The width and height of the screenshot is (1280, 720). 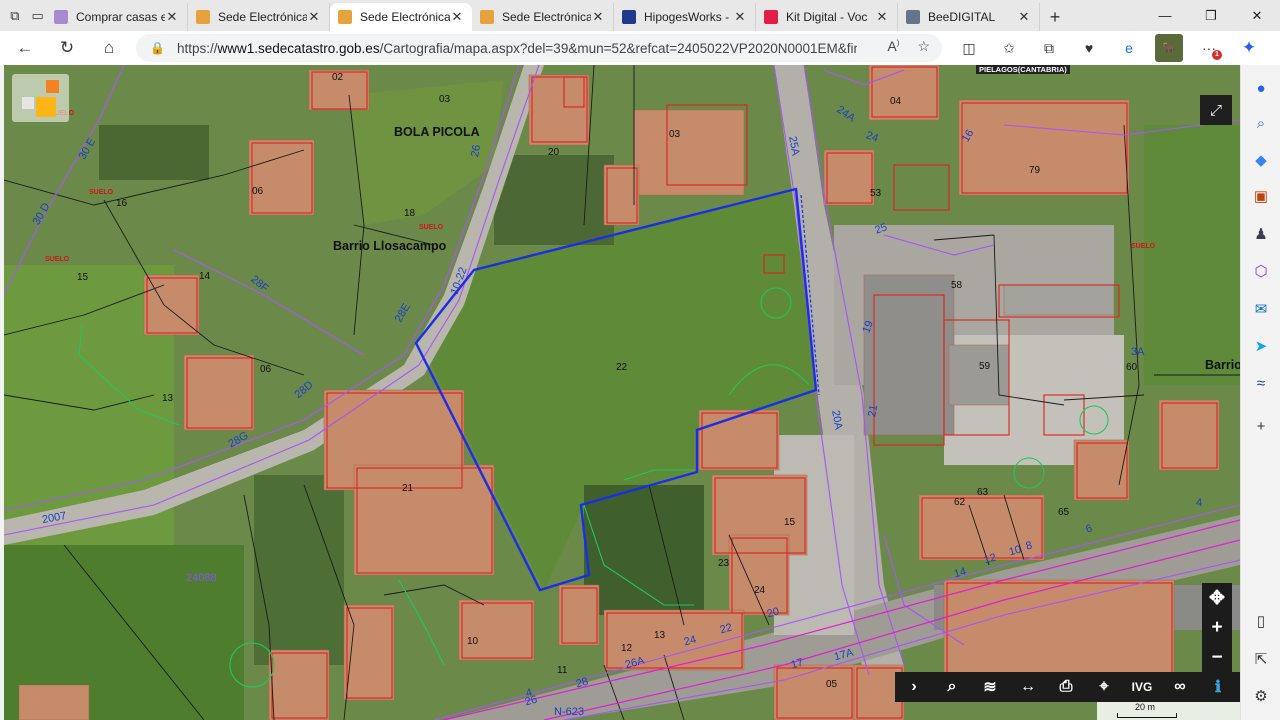 I want to click on browser-tab: HipogesWorks - ✕, so click(x=685, y=17).